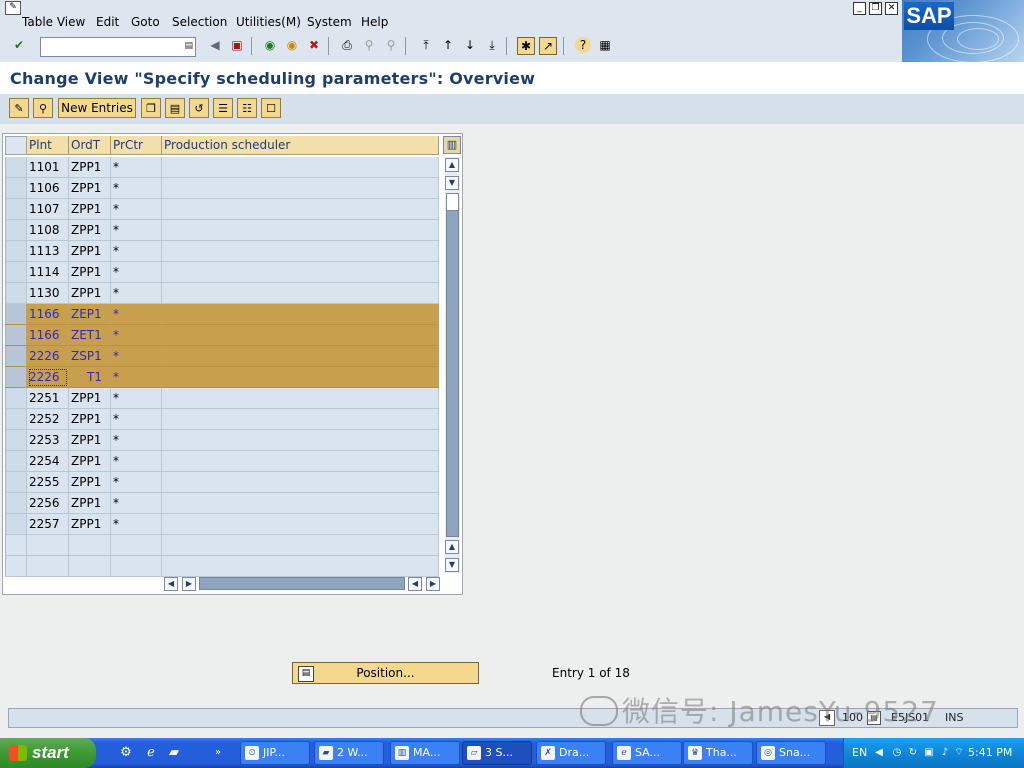  I want to click on cell-plant: 2257, so click(48, 524).